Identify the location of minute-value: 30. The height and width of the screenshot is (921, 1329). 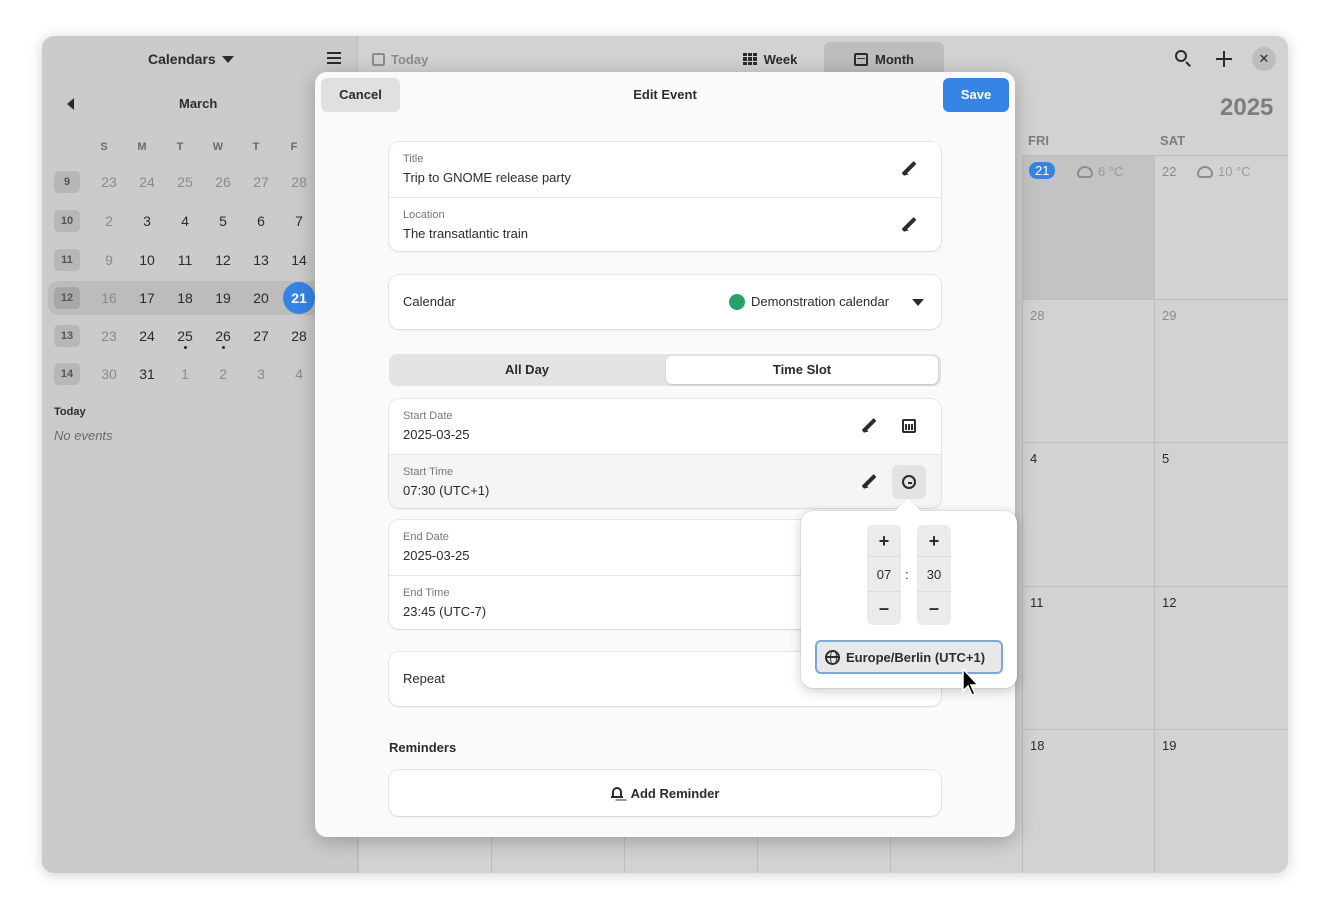
(934, 574).